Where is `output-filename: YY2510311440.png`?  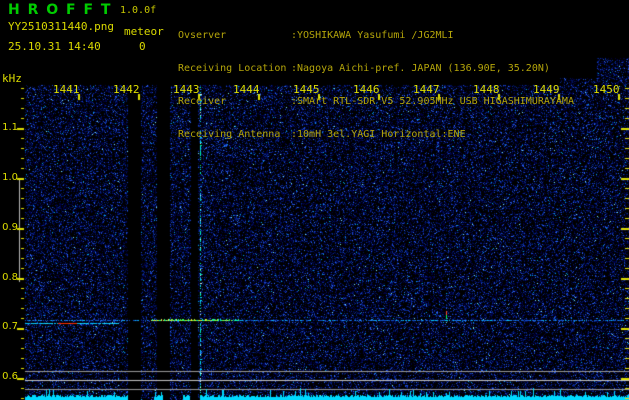 output-filename: YY2510311440.png is located at coordinates (61, 26).